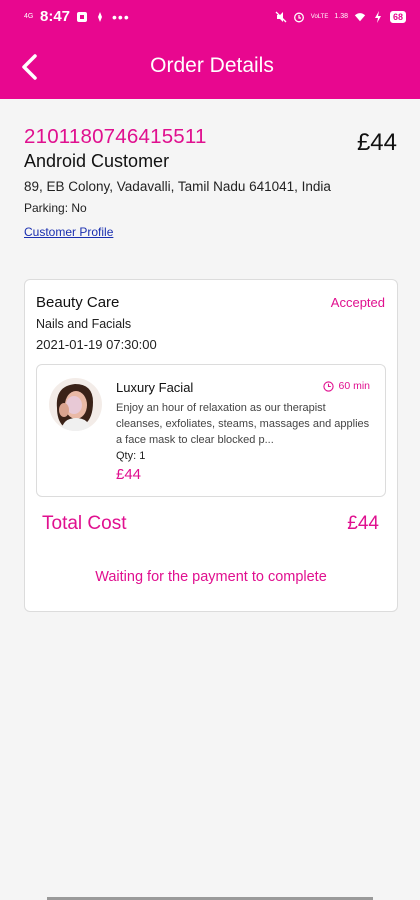 Image resolution: width=420 pixels, height=900 pixels. I want to click on clock-icon, so click(329, 386).